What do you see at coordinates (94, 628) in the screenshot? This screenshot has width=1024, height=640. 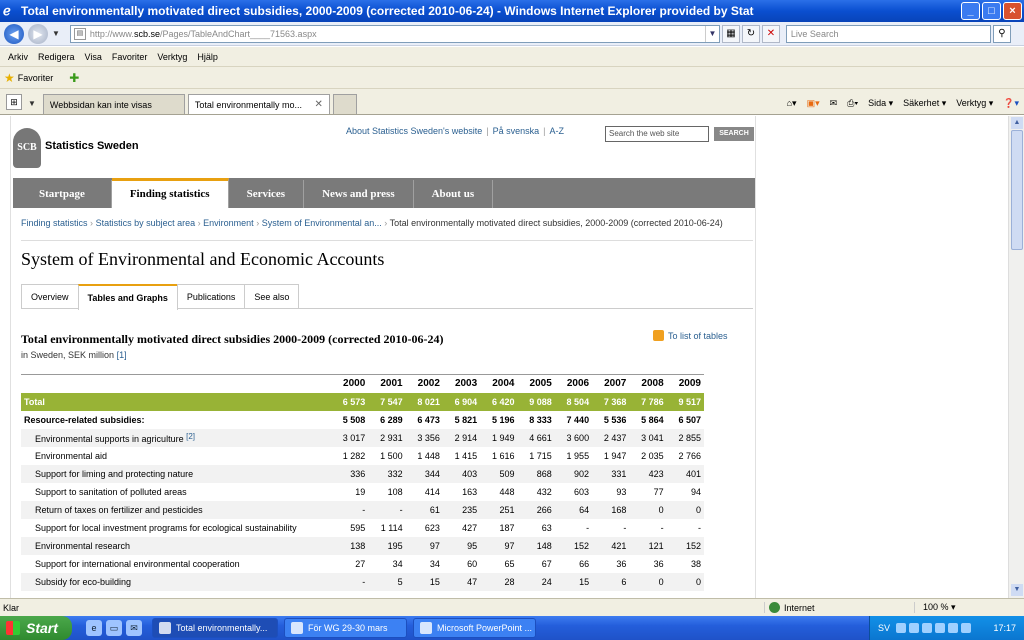 I see `ie-quicklaunch-icon: e` at bounding box center [94, 628].